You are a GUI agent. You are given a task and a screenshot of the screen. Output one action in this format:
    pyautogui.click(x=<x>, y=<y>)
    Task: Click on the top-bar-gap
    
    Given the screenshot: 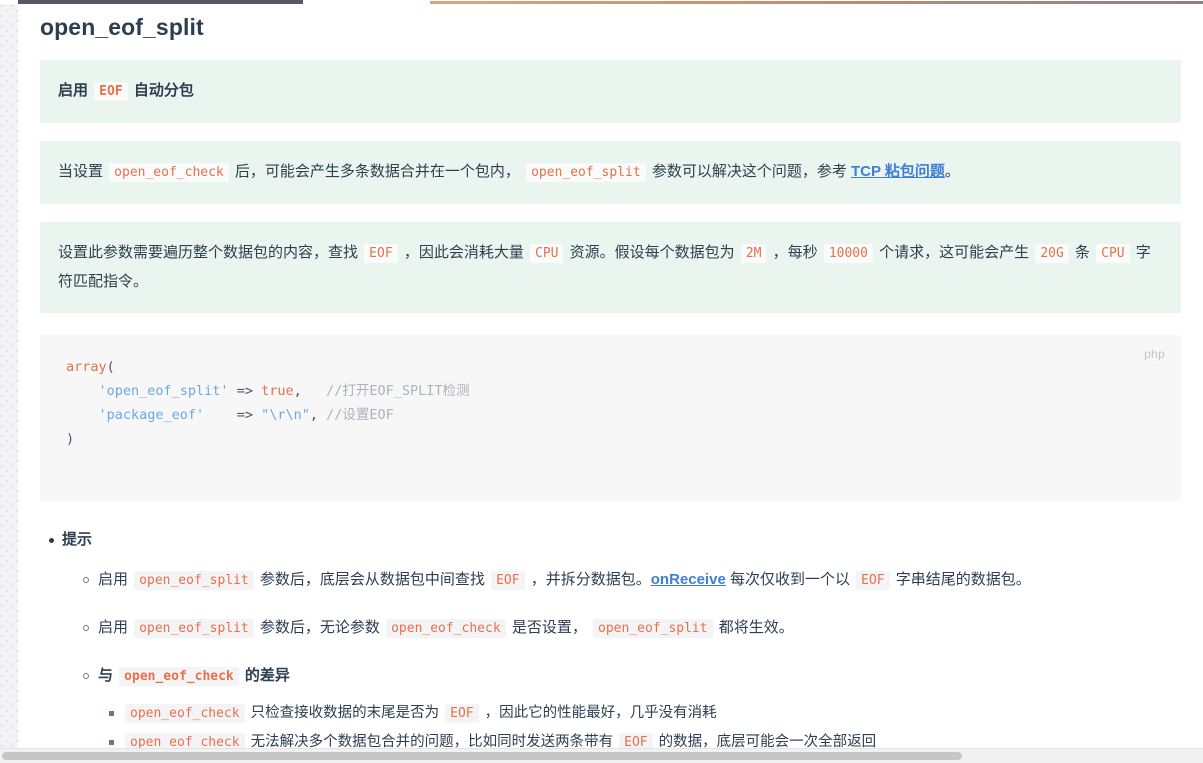 What is the action you would take?
    pyautogui.click(x=366, y=2)
    